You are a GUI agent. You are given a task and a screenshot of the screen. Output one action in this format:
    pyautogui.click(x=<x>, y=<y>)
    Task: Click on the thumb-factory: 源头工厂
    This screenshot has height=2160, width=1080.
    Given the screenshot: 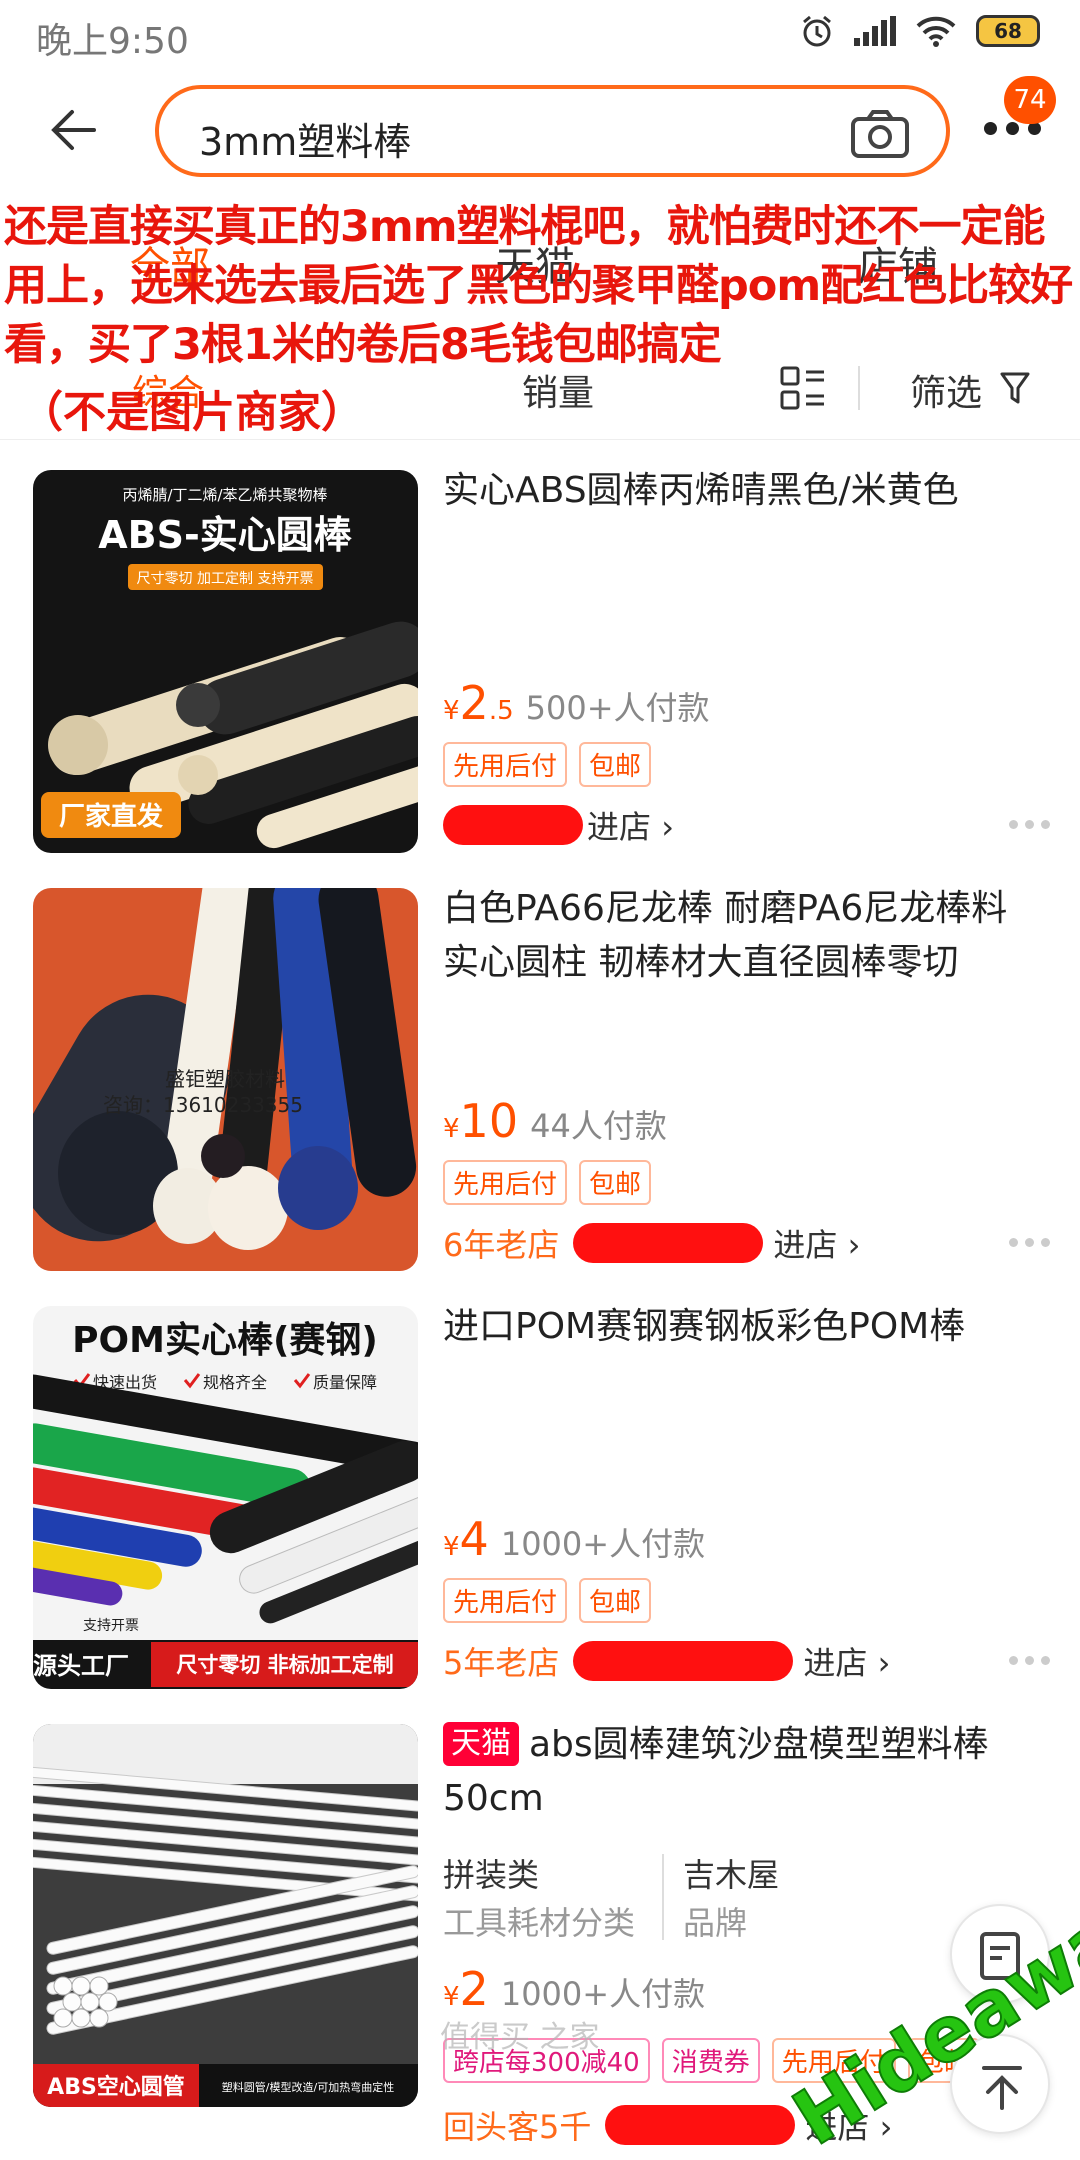 What is the action you would take?
    pyautogui.click(x=81, y=1666)
    